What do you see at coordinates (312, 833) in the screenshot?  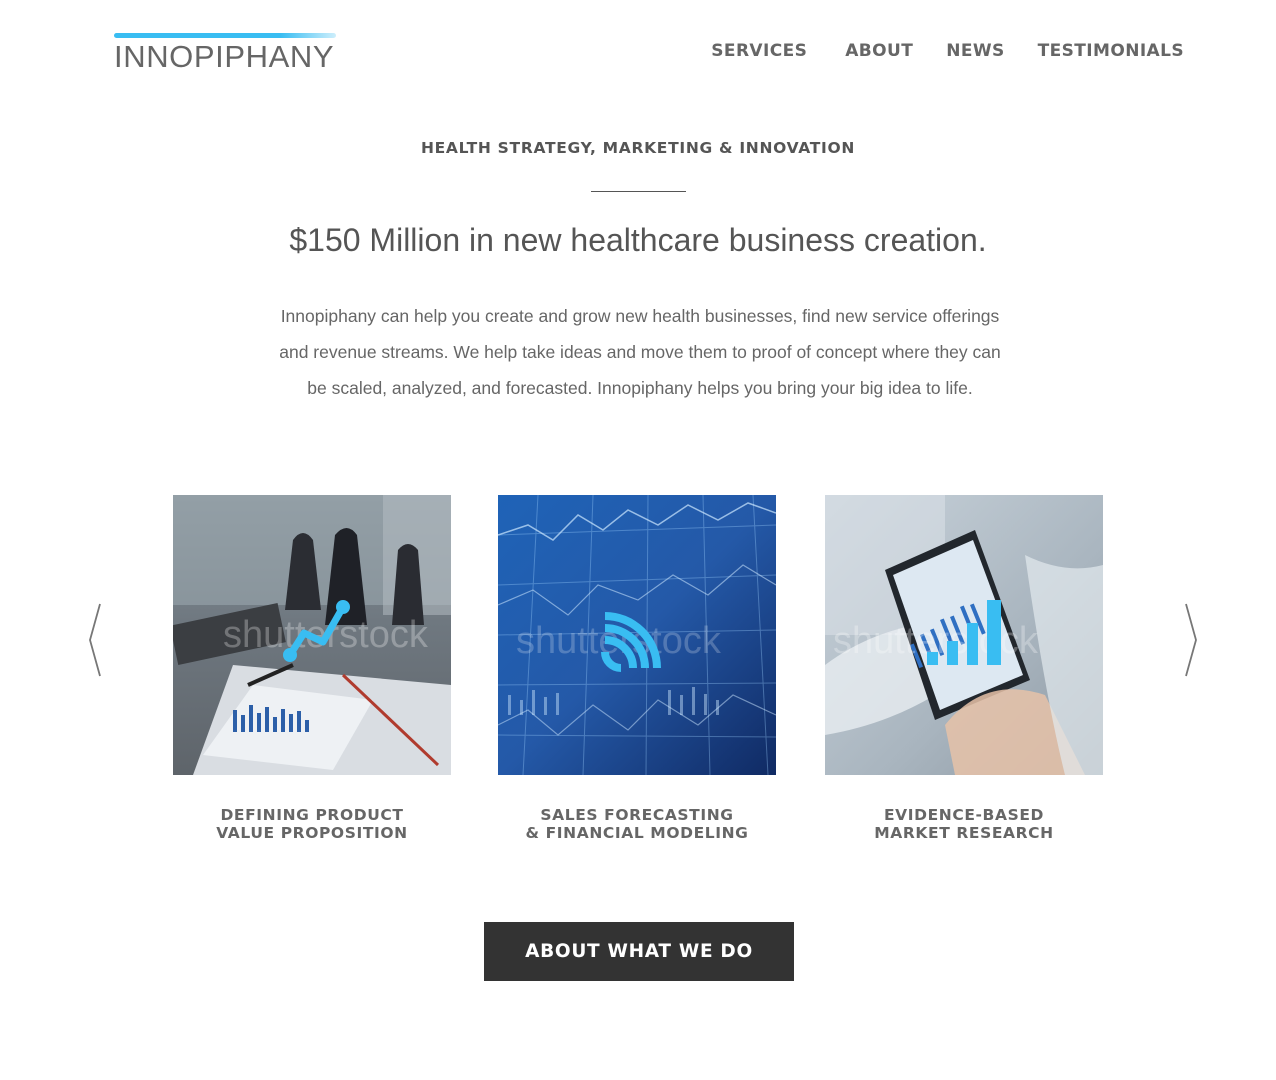 I see `title-line-2: VALUE PROPOSITION` at bounding box center [312, 833].